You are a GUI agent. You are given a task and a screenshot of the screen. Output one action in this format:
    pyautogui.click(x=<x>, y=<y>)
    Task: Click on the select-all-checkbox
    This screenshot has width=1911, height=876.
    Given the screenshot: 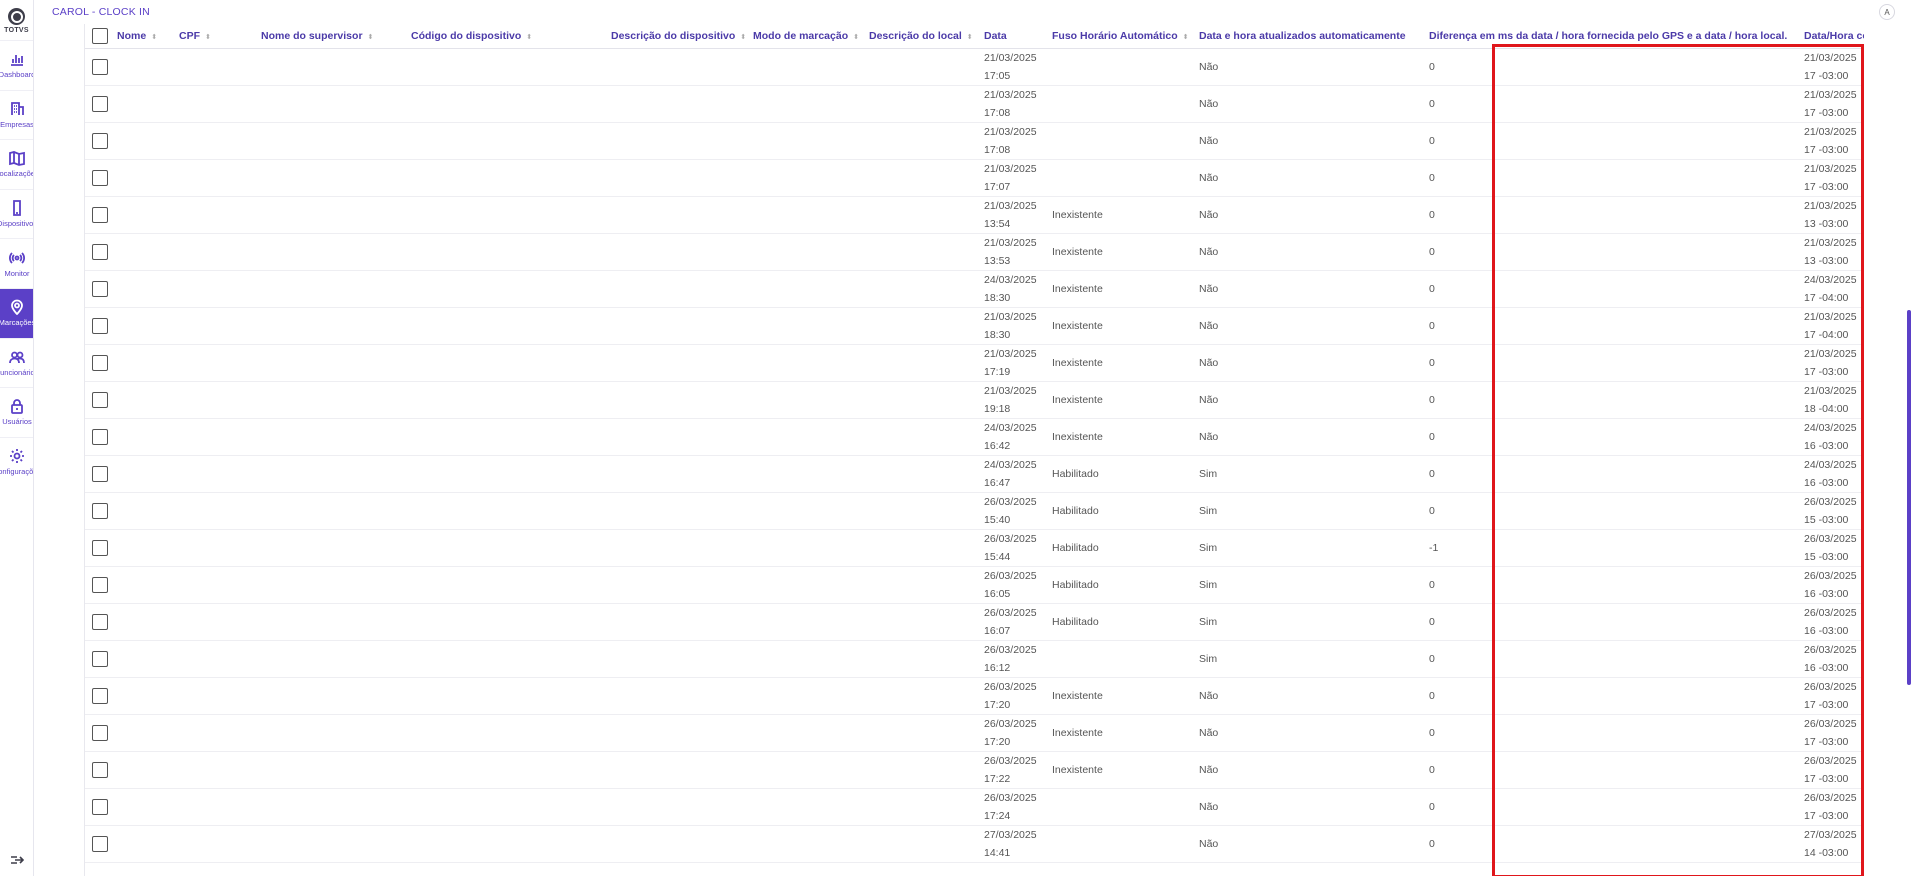 What is the action you would take?
    pyautogui.click(x=100, y=35)
    